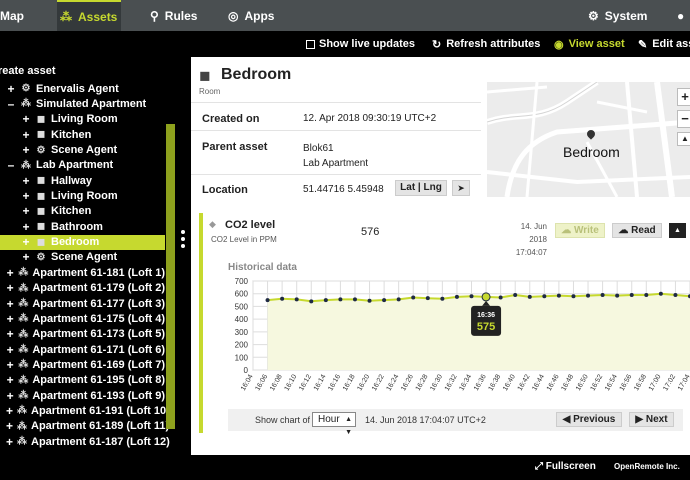 The width and height of the screenshot is (690, 480). What do you see at coordinates (85, 441) in the screenshot?
I see `tree-item: + ⁂ Apartment 61-187 (Loft 12)` at bounding box center [85, 441].